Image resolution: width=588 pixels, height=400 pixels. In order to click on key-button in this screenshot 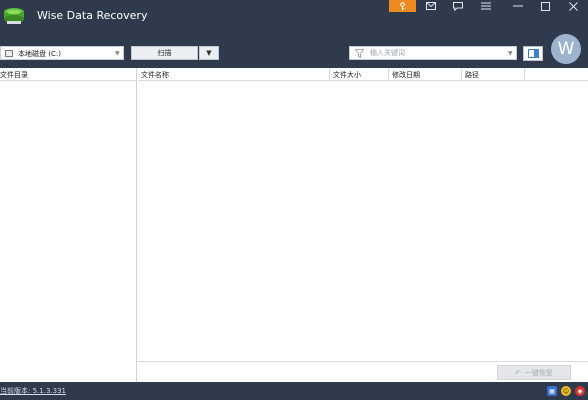, I will do `click(402, 6)`.